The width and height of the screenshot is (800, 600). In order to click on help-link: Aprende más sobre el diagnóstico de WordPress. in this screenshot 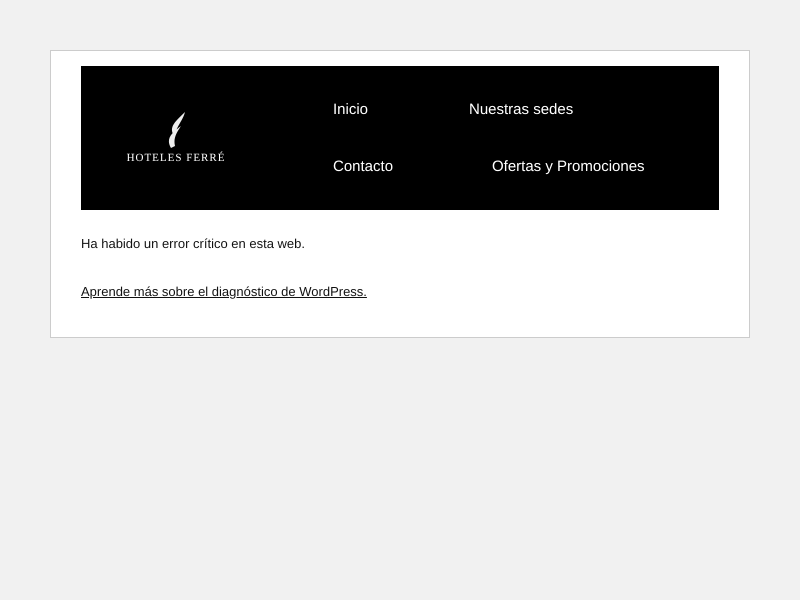, I will do `click(224, 291)`.